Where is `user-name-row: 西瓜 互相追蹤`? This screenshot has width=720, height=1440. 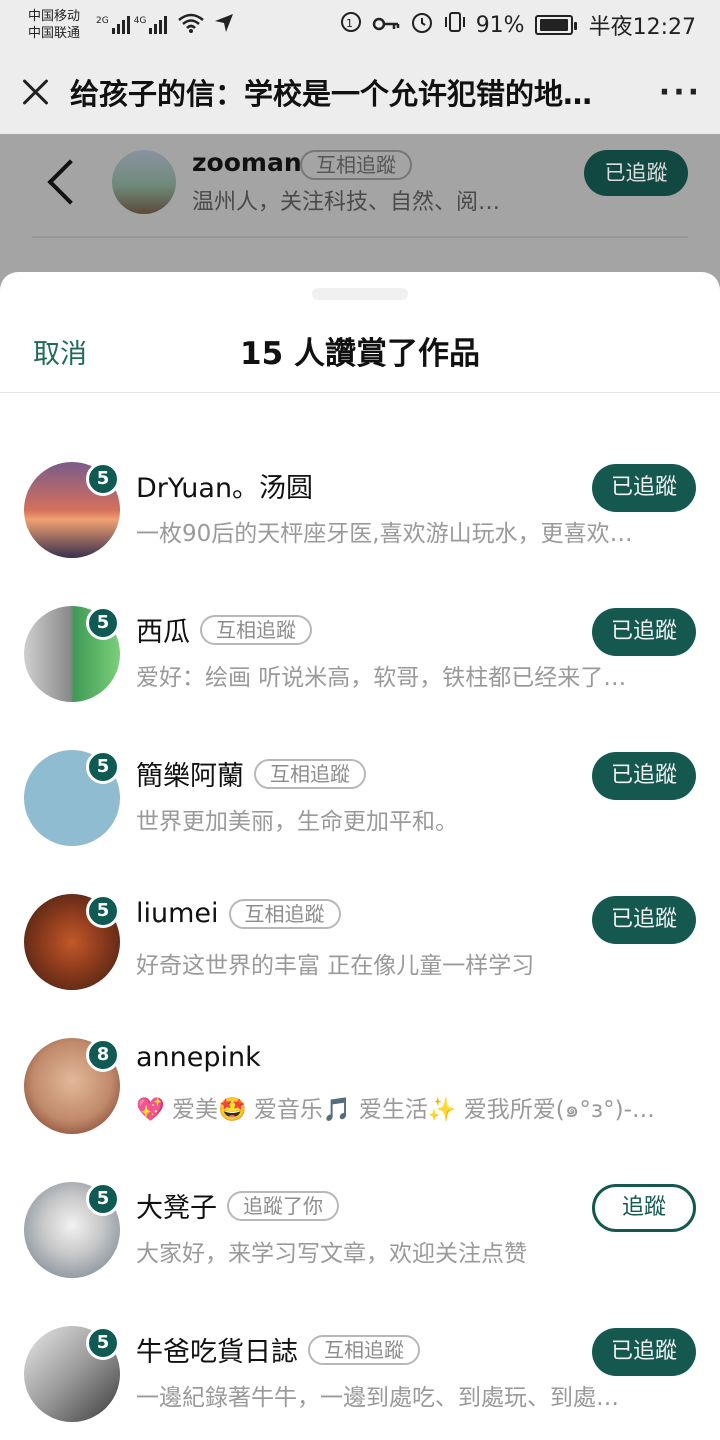
user-name-row: 西瓜 互相追蹤 is located at coordinates (224, 629).